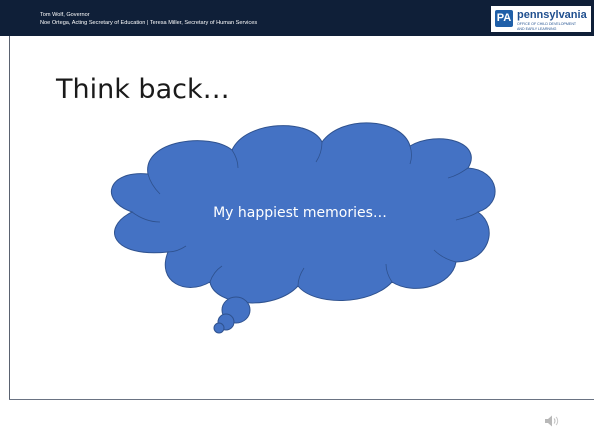 The width and height of the screenshot is (594, 444). What do you see at coordinates (301, 399) in the screenshot?
I see `footer-divider` at bounding box center [301, 399].